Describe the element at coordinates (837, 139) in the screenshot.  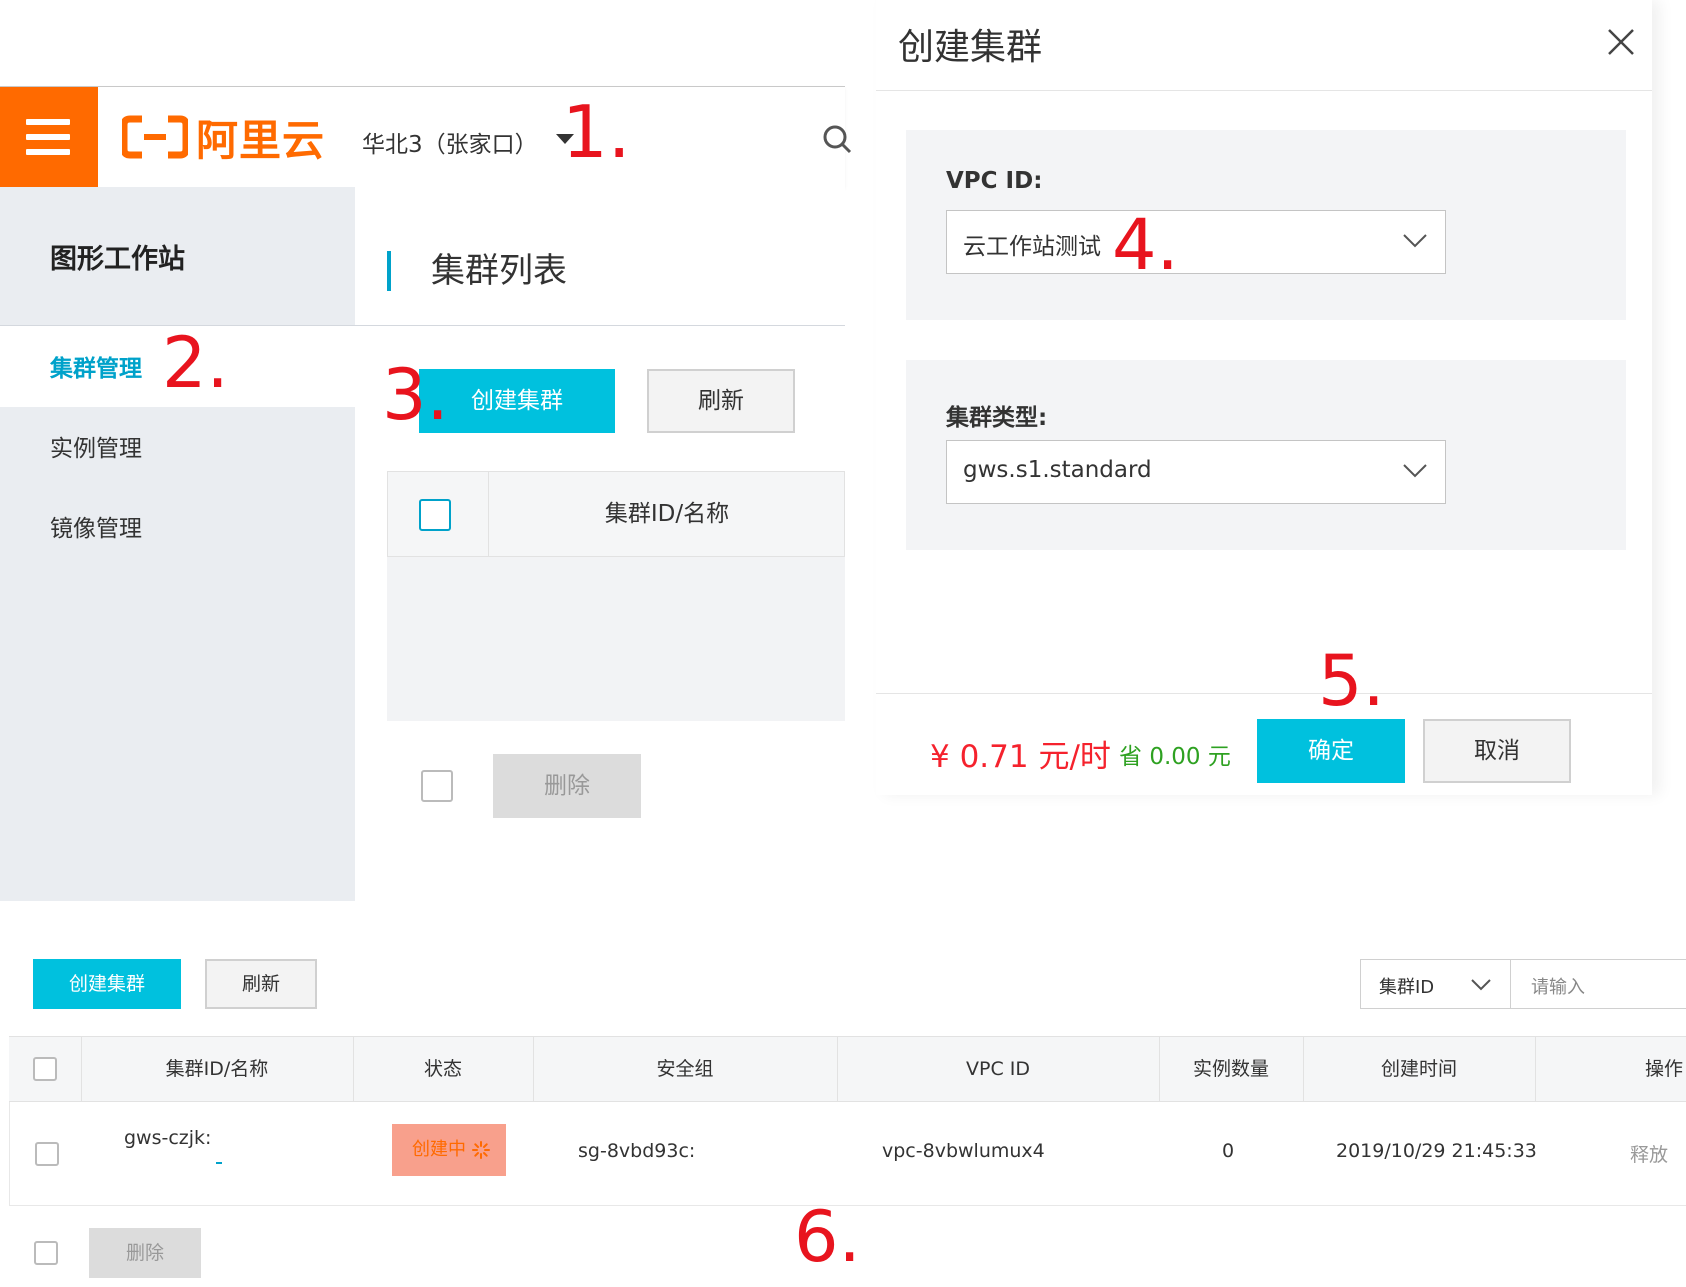
I see `search-icon` at that location.